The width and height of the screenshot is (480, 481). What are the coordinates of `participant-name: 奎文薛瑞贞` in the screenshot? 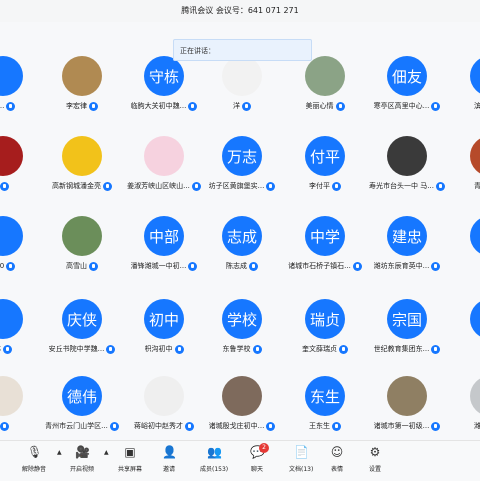 It's located at (319, 349).